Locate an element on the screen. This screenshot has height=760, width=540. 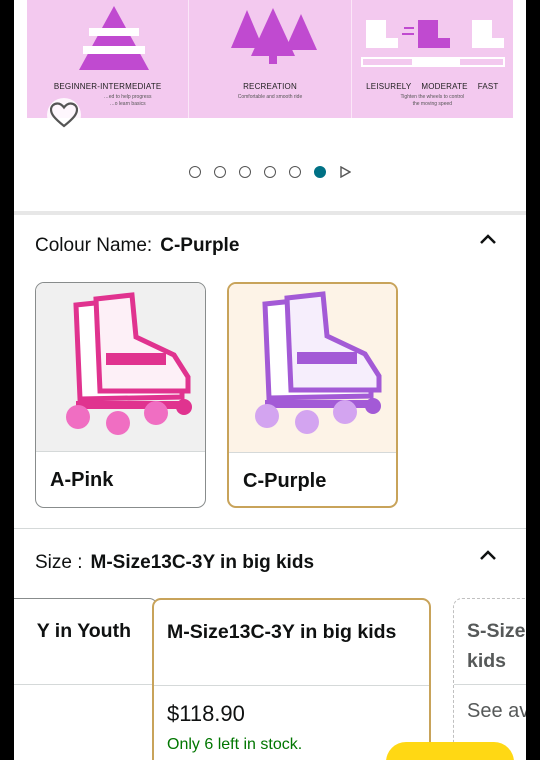
skates-speed-icon is located at coordinates (432, 43).